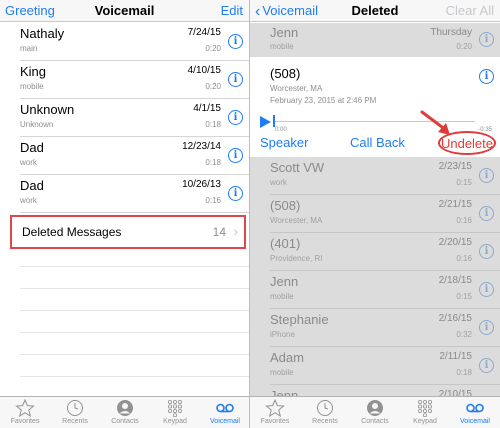  What do you see at coordinates (265, 122) in the screenshot?
I see `play-icon` at bounding box center [265, 122].